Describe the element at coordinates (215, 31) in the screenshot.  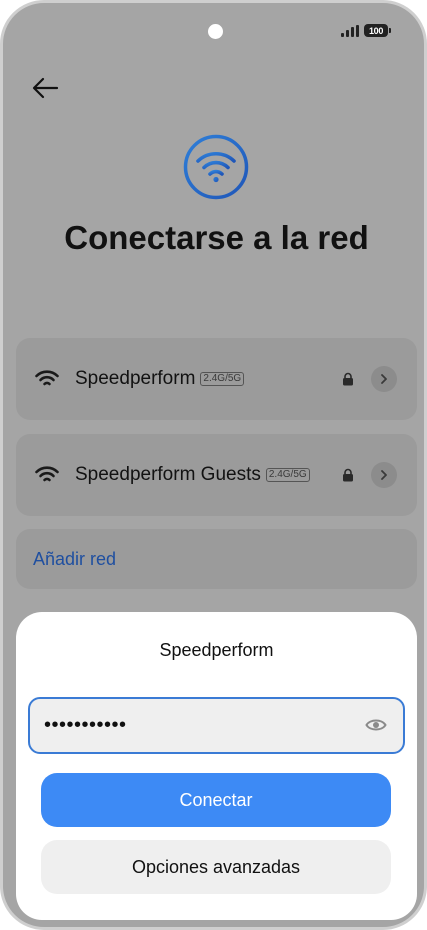
I see `camera-cutout` at that location.